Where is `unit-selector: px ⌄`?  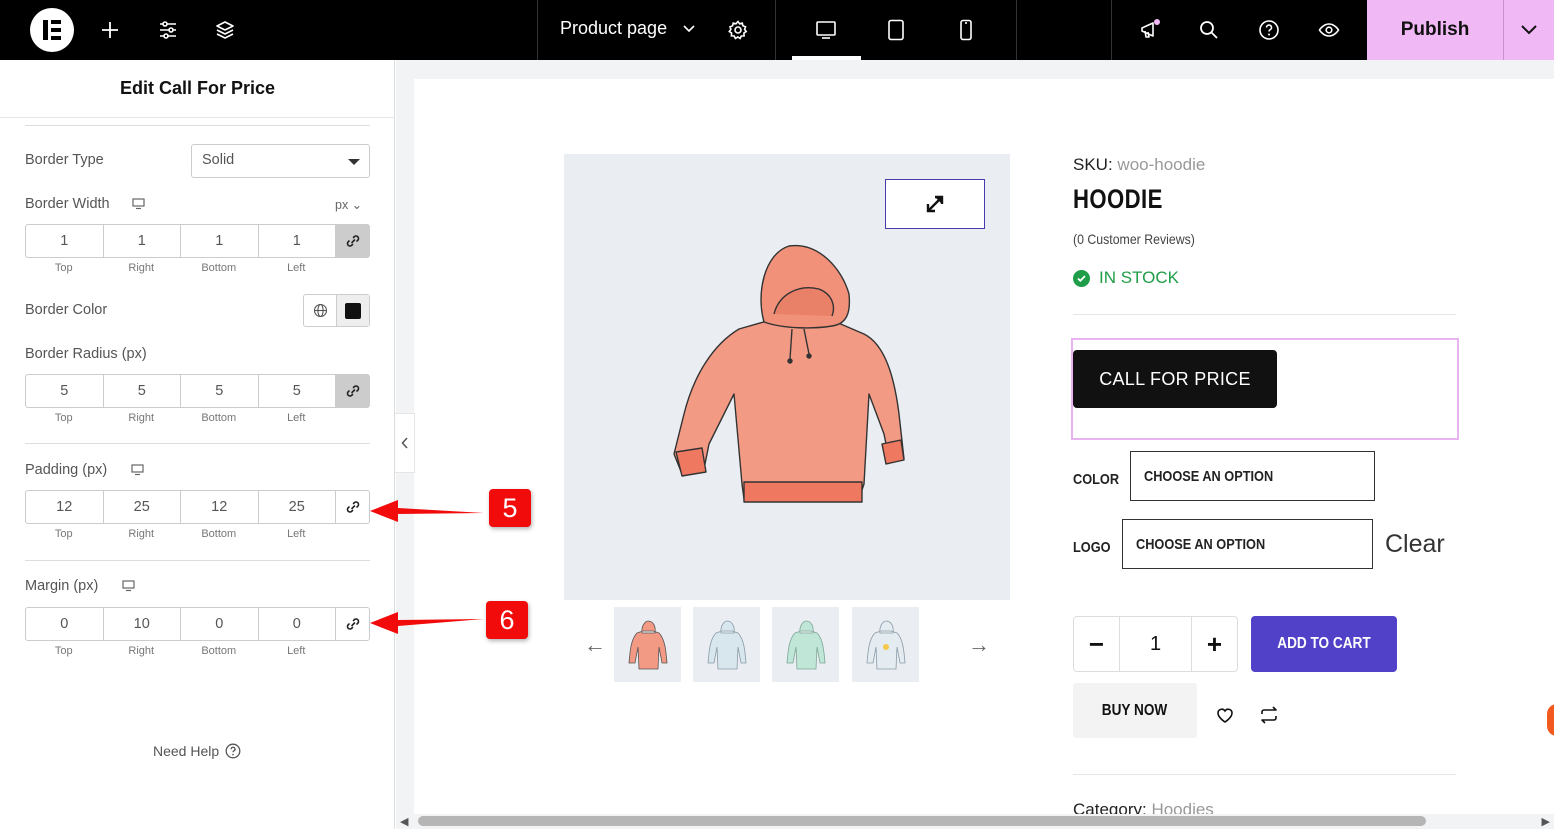 unit-selector: px ⌄ is located at coordinates (348, 204).